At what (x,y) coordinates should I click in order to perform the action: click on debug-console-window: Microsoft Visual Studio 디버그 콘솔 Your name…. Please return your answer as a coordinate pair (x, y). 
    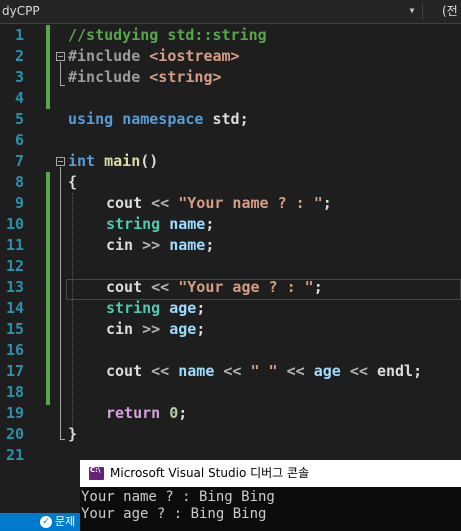
    Looking at the image, I should click on (270, 495).